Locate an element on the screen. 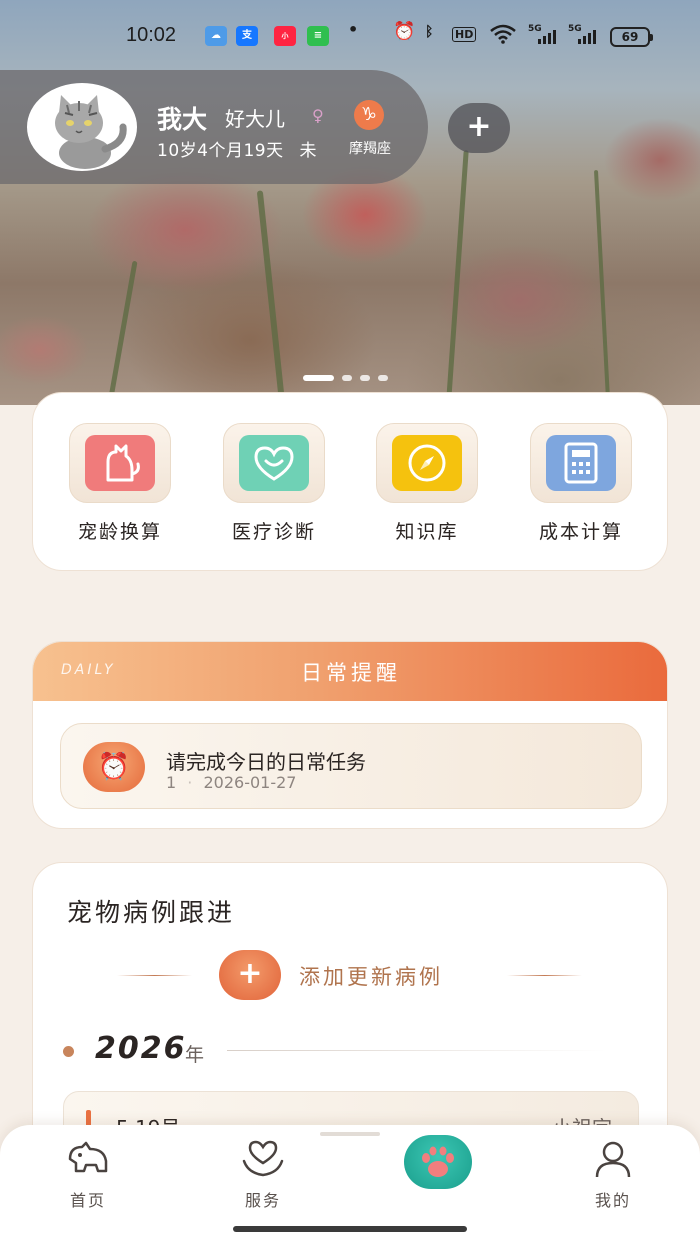 The image size is (700, 1244). nav-mine-label: 我的 is located at coordinates (612, 1200).